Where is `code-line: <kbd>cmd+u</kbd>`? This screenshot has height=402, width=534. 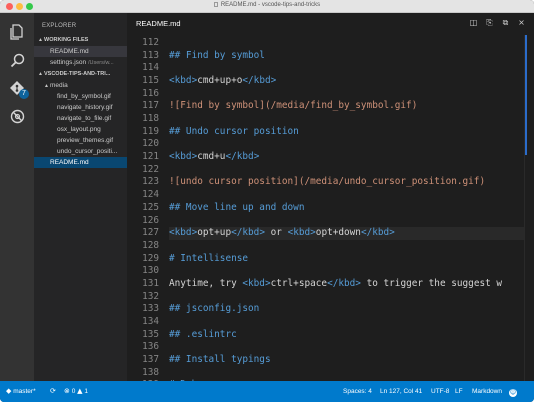
code-line: <kbd>cmd+u</kbd> is located at coordinates (214, 157).